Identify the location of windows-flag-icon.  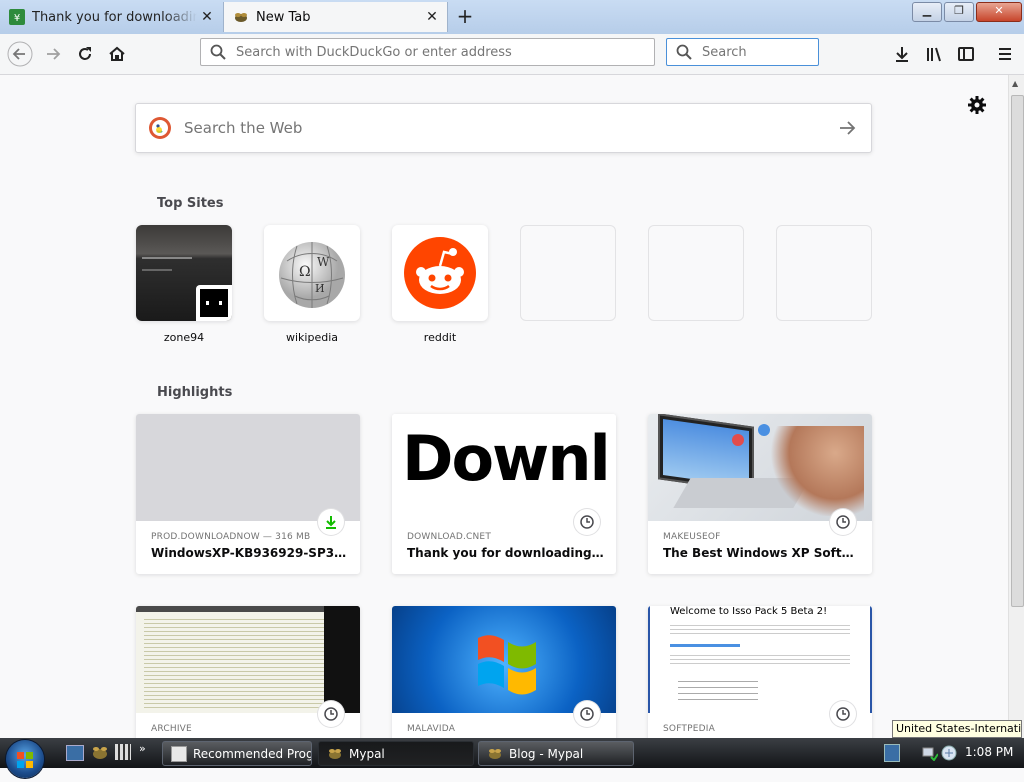
(25, 760).